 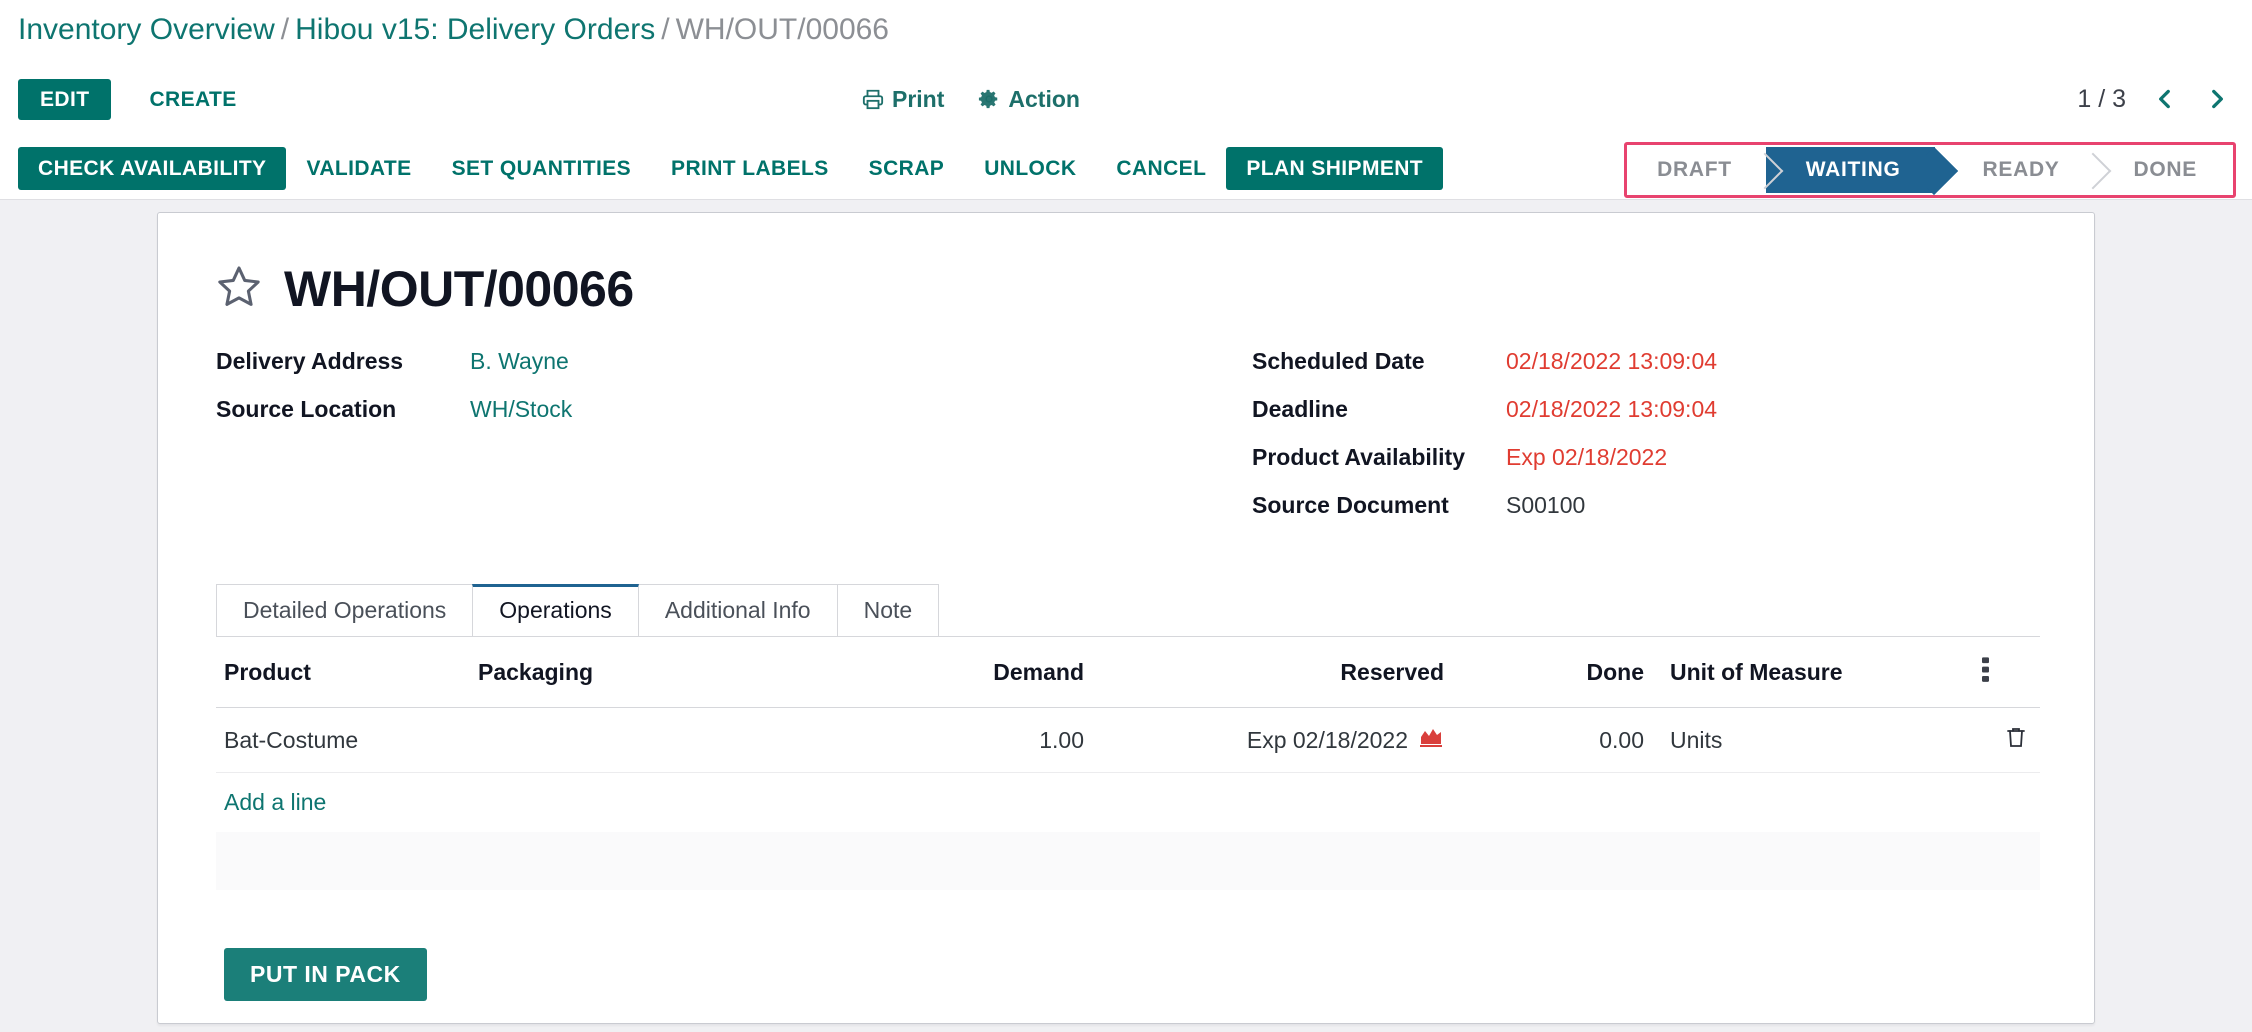 I want to click on gear-icon, so click(x=989, y=99).